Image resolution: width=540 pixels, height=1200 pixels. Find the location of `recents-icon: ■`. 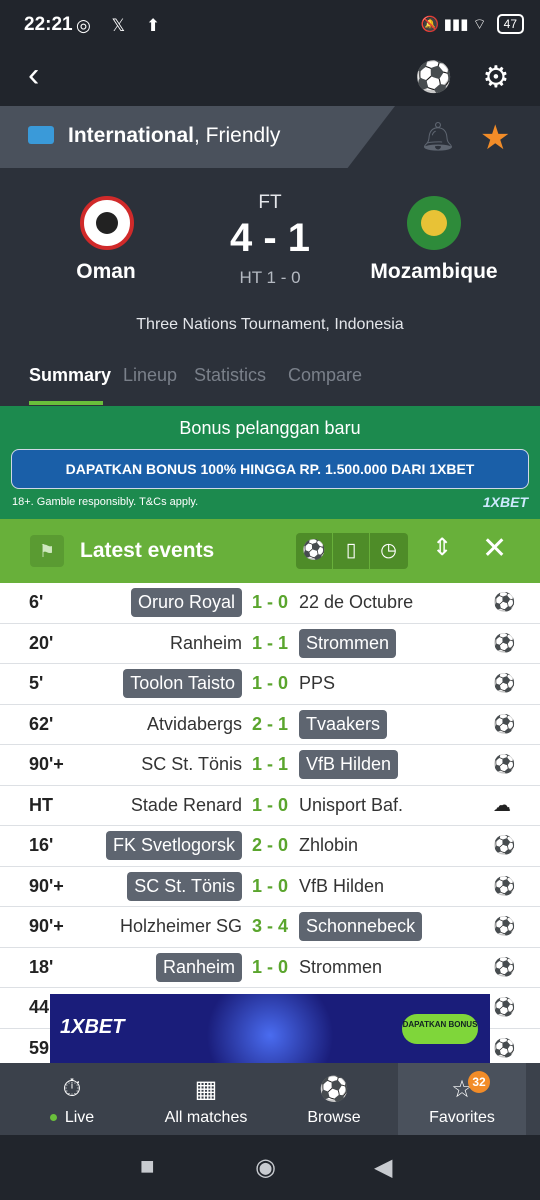

recents-icon: ■ is located at coordinates (147, 1167).